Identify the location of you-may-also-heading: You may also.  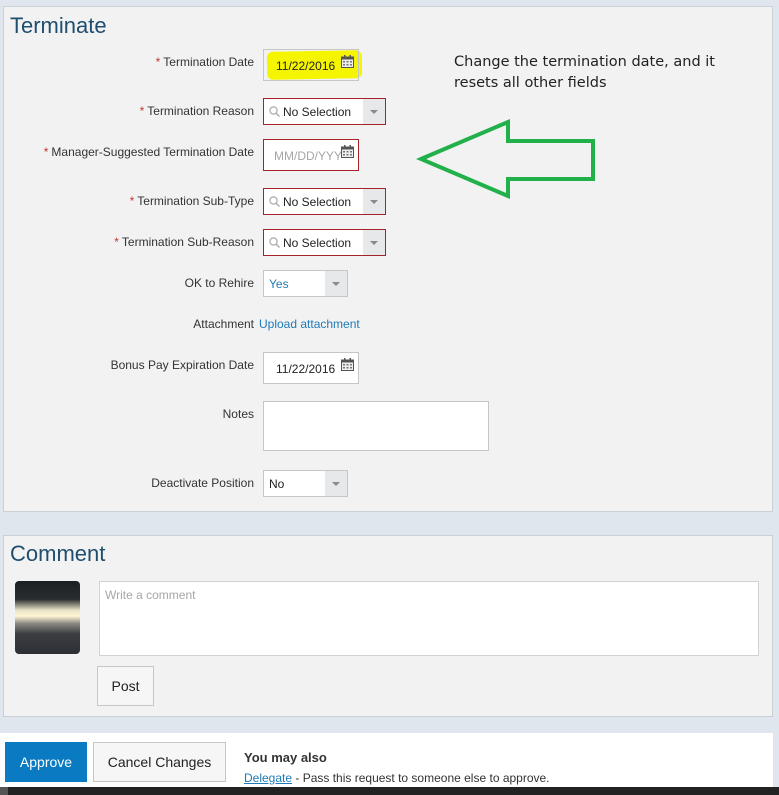
(285, 757).